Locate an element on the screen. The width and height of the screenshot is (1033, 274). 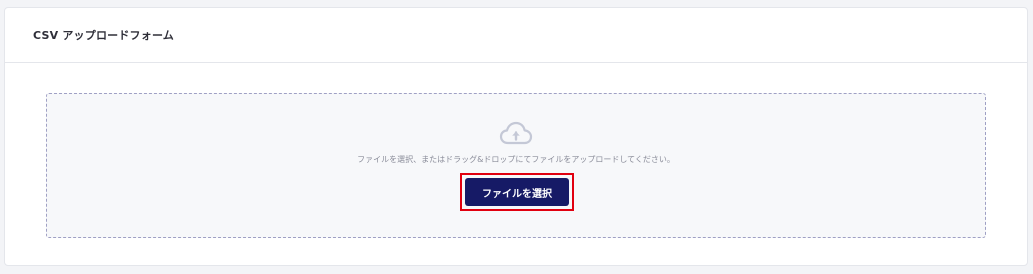
dropzone-instruction: ファイルを選択、またはドラッグ&ドロップにてファイルをアップロードしてください。 is located at coordinates (516, 159).